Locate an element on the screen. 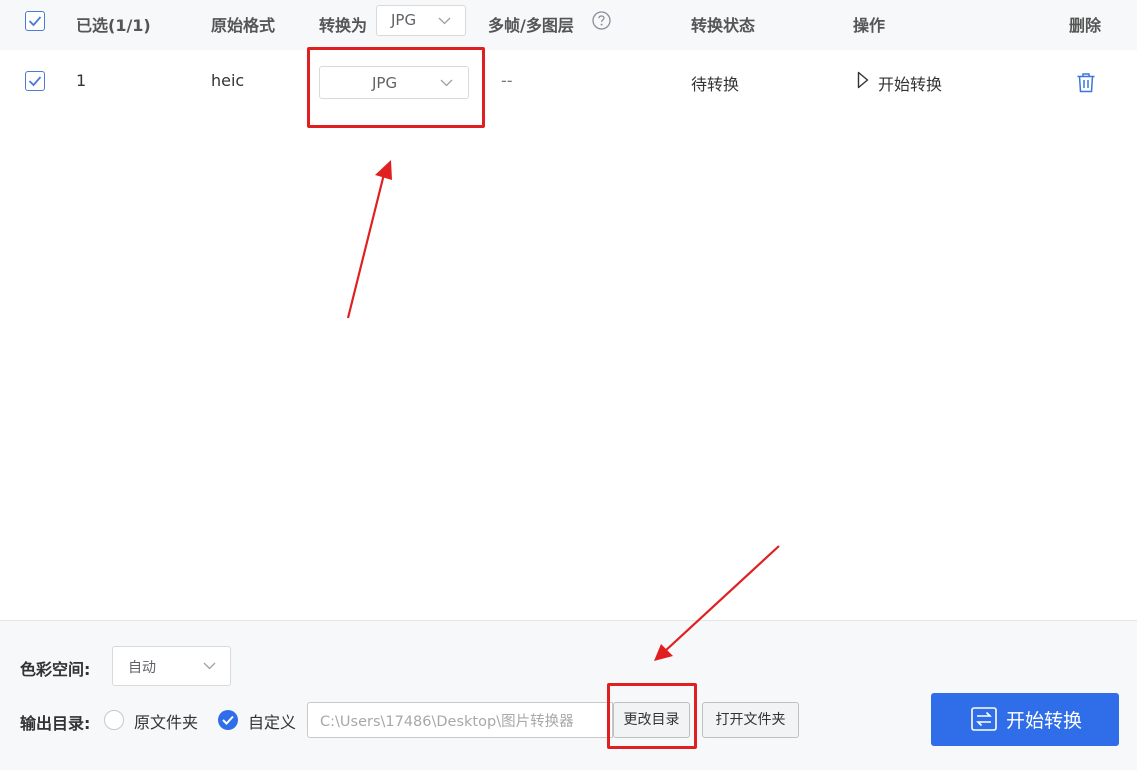 The height and width of the screenshot is (770, 1137). header-multiframe: 多帧/多图层 is located at coordinates (531, 25).